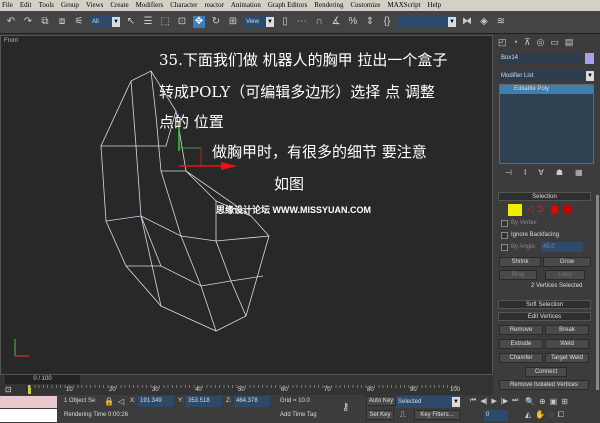  What do you see at coordinates (515, 42) in the screenshot?
I see `modify-tab-icon: ◔` at bounding box center [515, 42].